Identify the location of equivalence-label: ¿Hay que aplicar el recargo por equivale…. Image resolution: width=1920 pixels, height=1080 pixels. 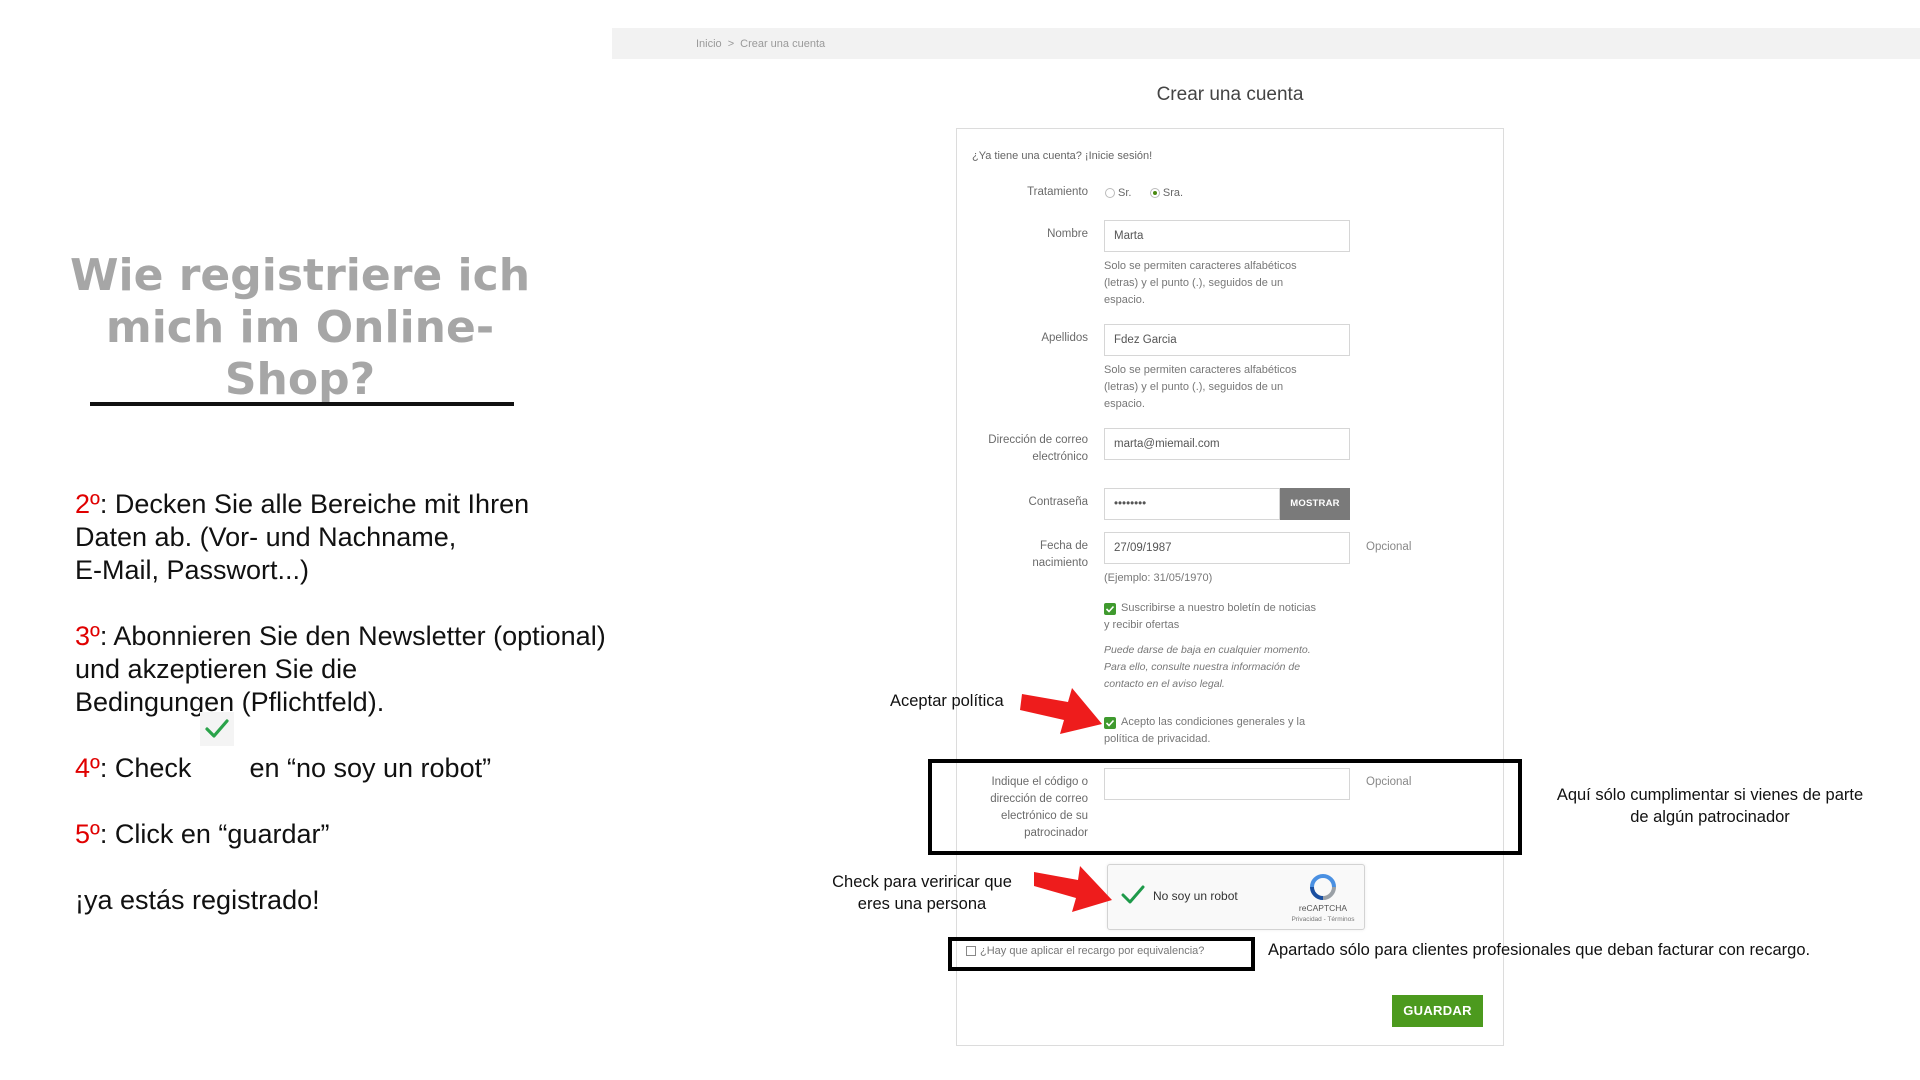
(1092, 951).